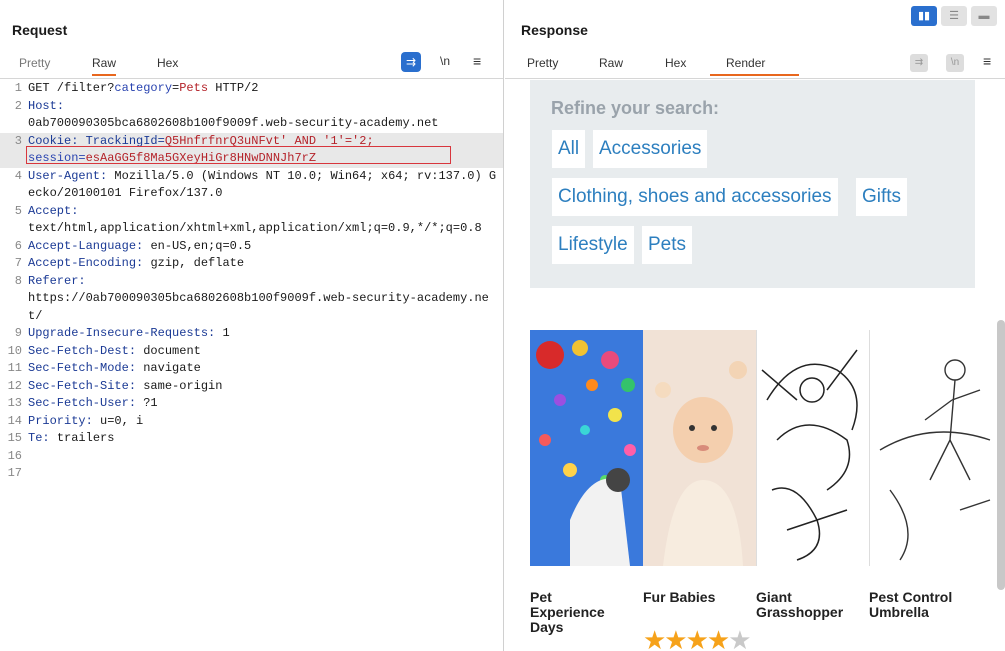 The height and width of the screenshot is (651, 1005). I want to click on category-clothing: Clothing, shoes and accessories, so click(695, 197).